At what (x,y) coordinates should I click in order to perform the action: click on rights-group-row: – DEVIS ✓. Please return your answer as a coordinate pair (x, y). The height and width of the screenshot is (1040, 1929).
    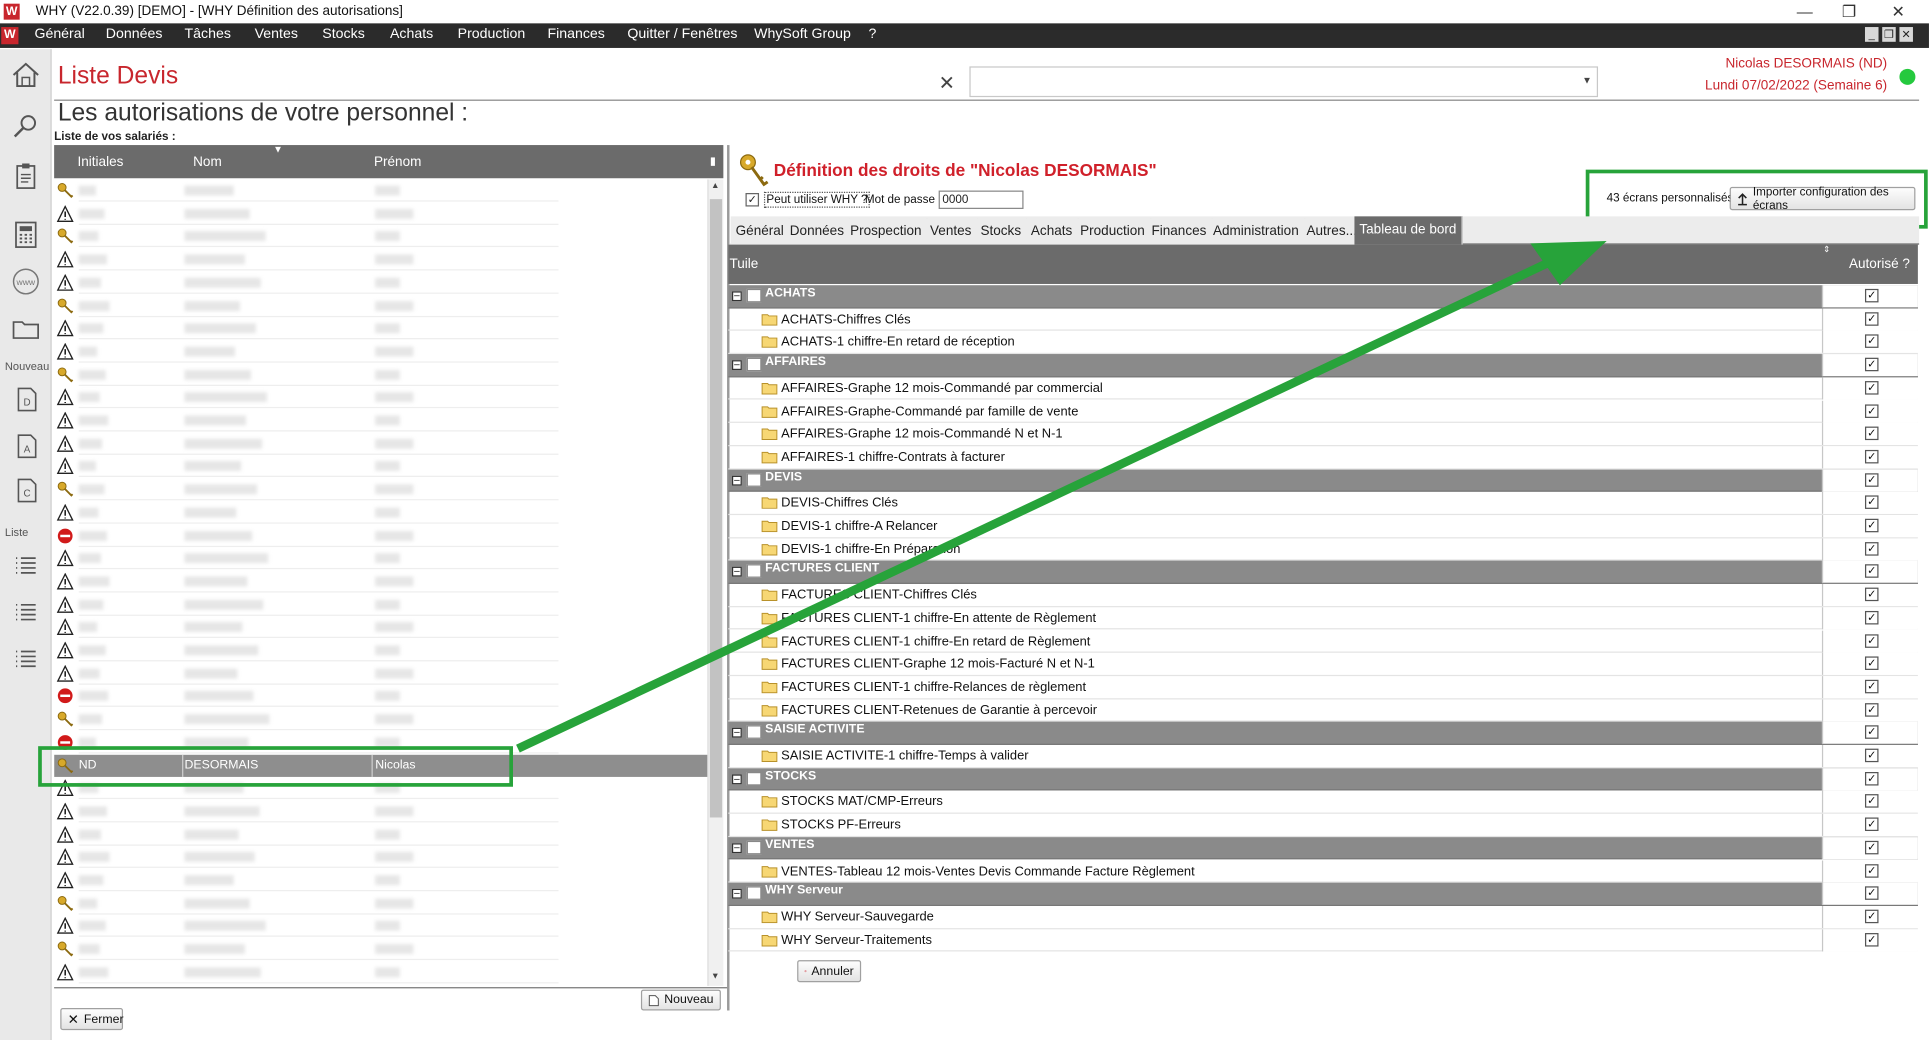
    Looking at the image, I should click on (1323, 481).